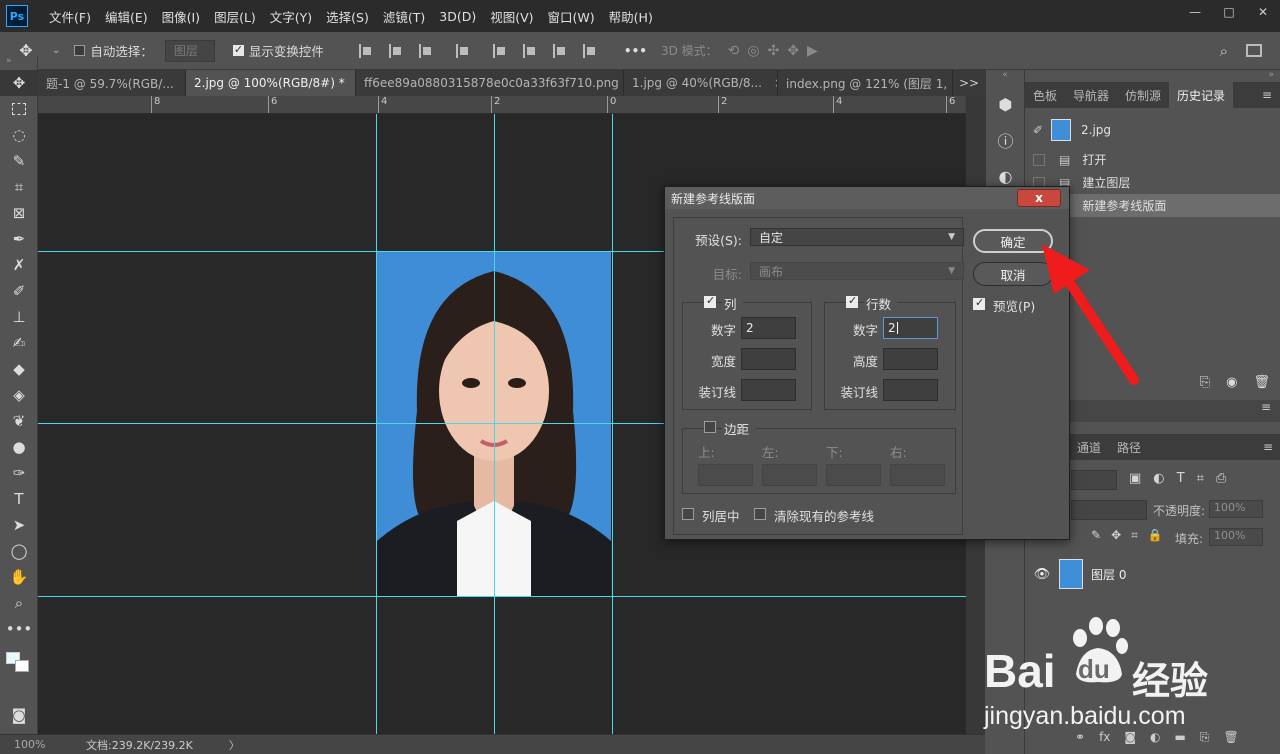 The image size is (1280, 754). What do you see at coordinates (917, 475) in the screenshot?
I see `margin-right-input` at bounding box center [917, 475].